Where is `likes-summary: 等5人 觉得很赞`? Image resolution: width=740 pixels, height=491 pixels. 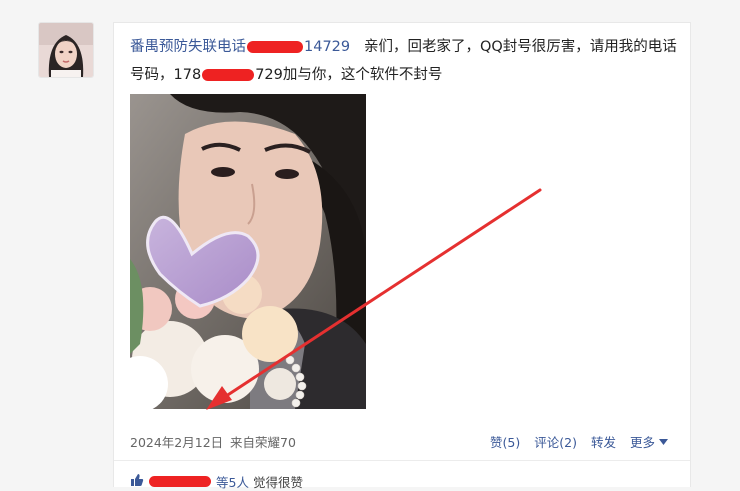
likes-summary: 等5人 觉得很赞 is located at coordinates (216, 481).